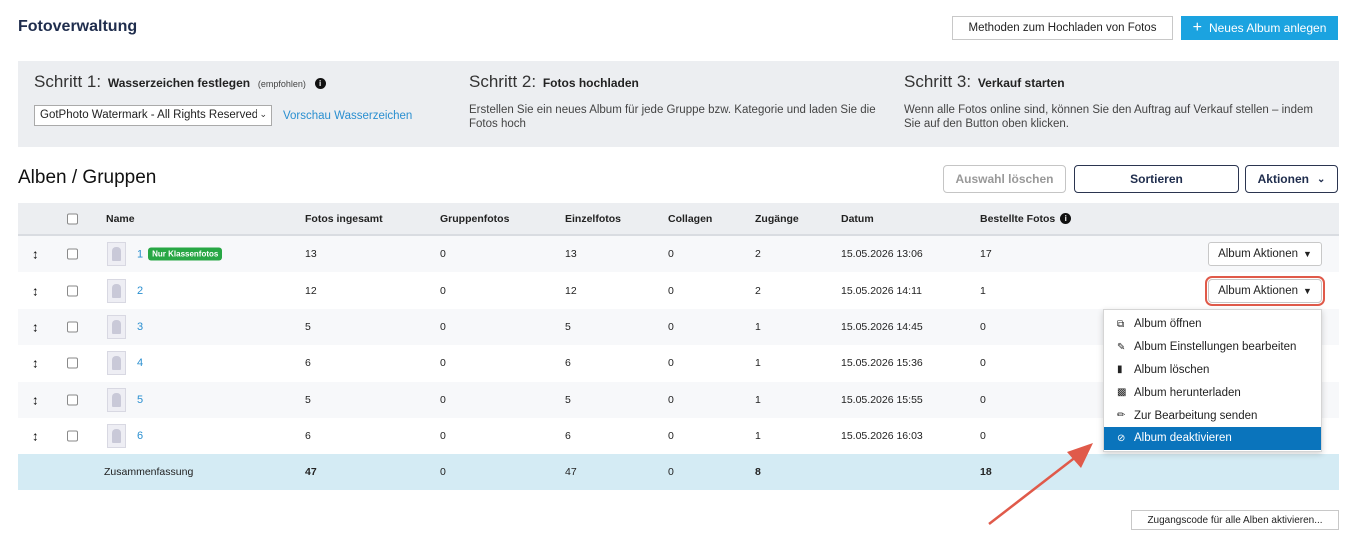 Image resolution: width=1355 pixels, height=541 pixels. Describe the element at coordinates (1321, 179) in the screenshot. I see `chevron-down-icon: ⌄` at that location.